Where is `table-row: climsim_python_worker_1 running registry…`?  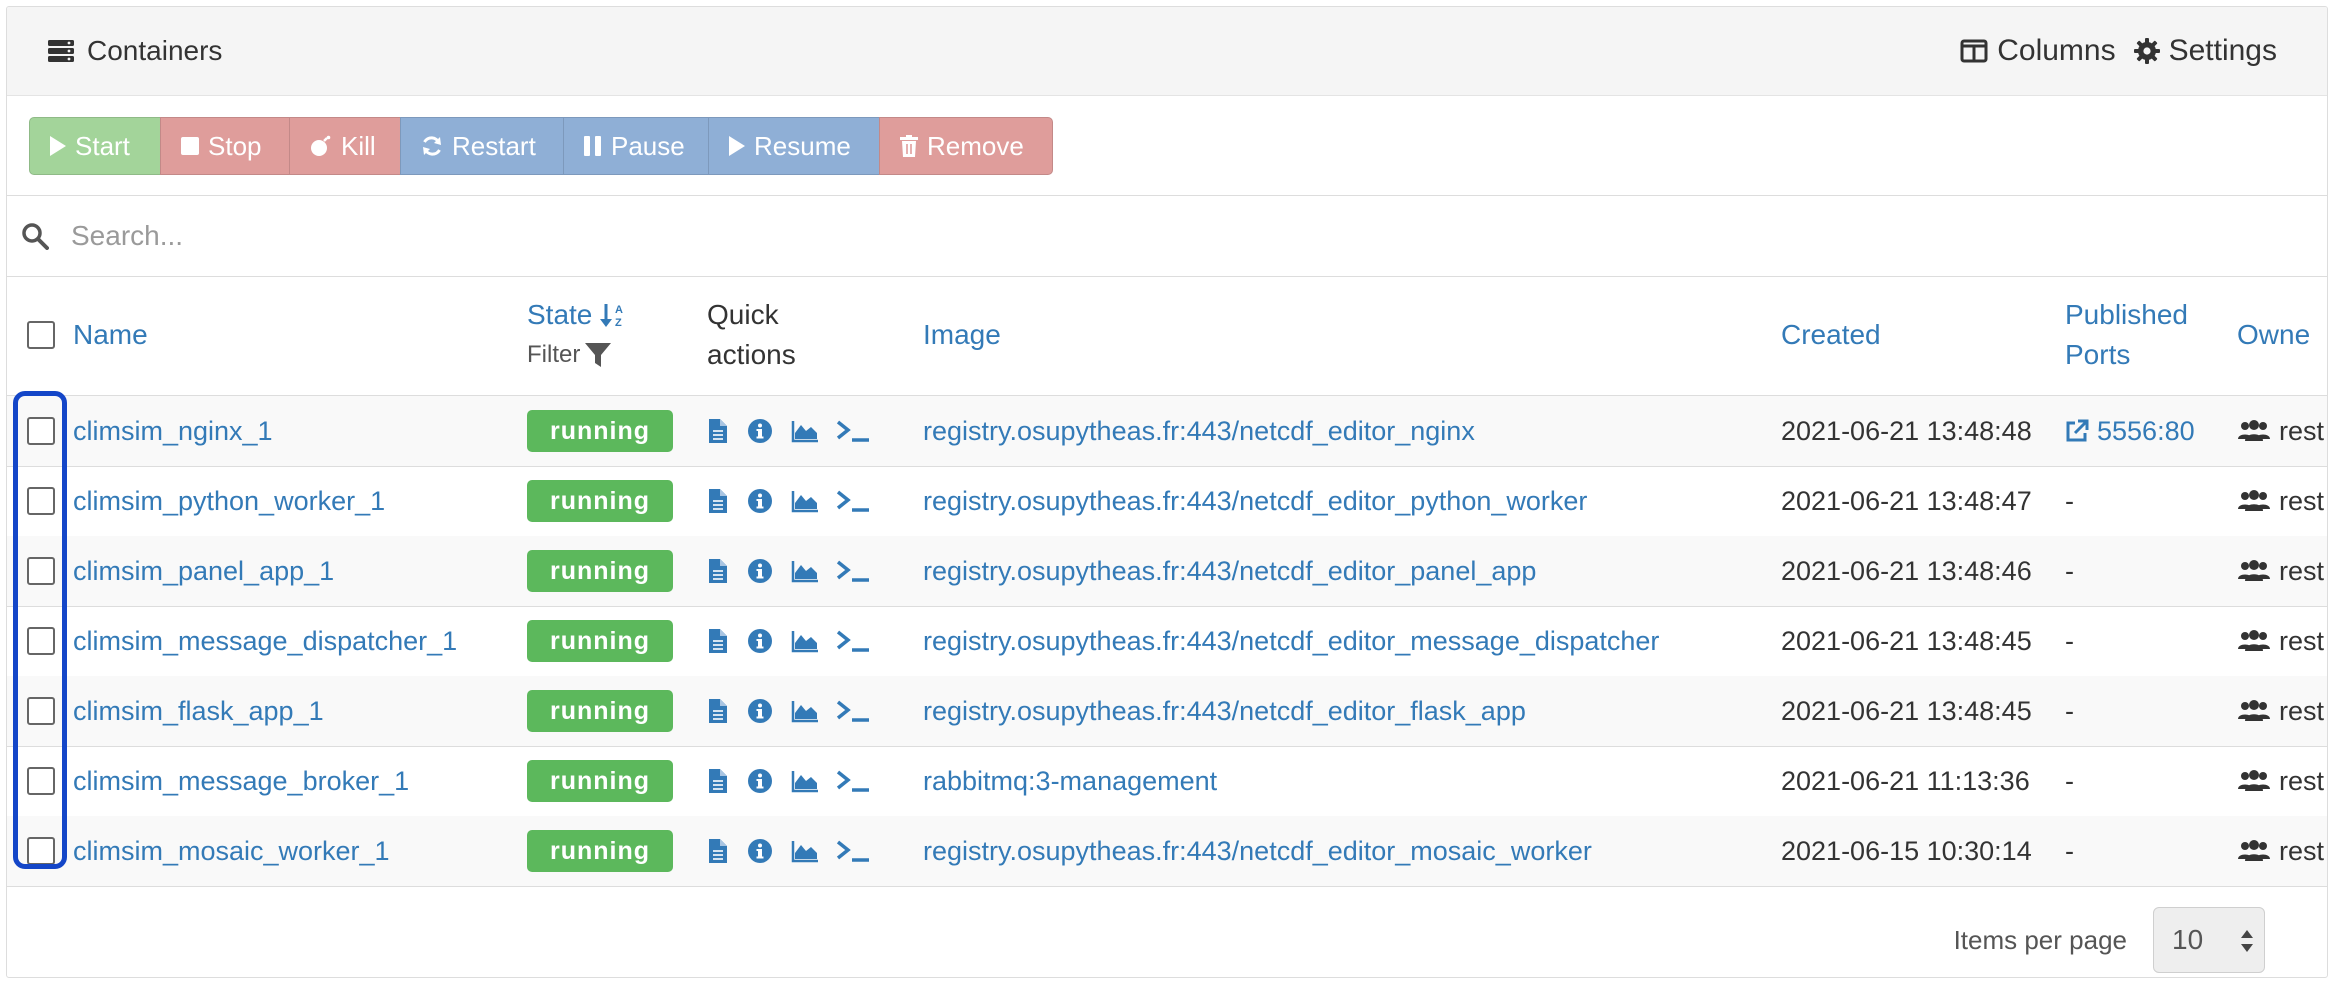 table-row: climsim_python_worker_1 running registry… is located at coordinates (1167, 501).